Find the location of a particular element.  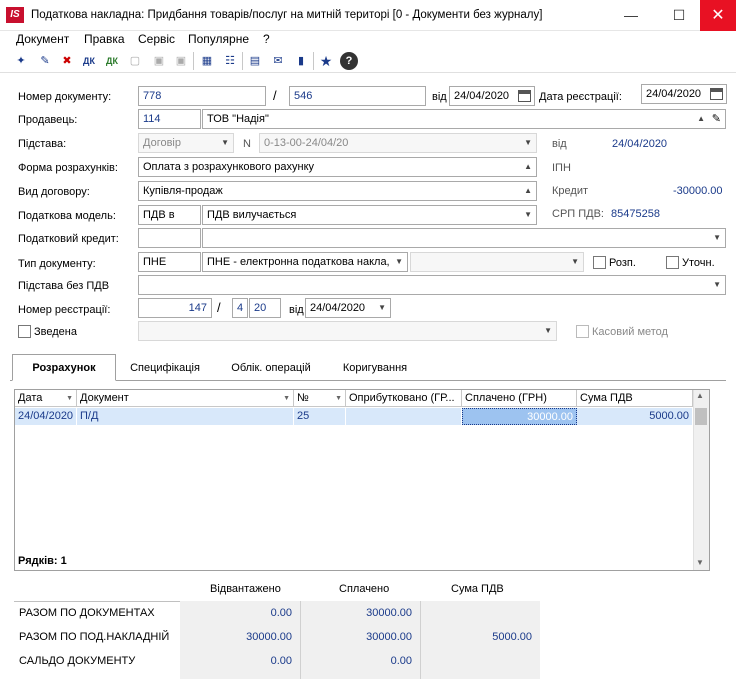

maximize-button: ☐ is located at coordinates (679, 15).